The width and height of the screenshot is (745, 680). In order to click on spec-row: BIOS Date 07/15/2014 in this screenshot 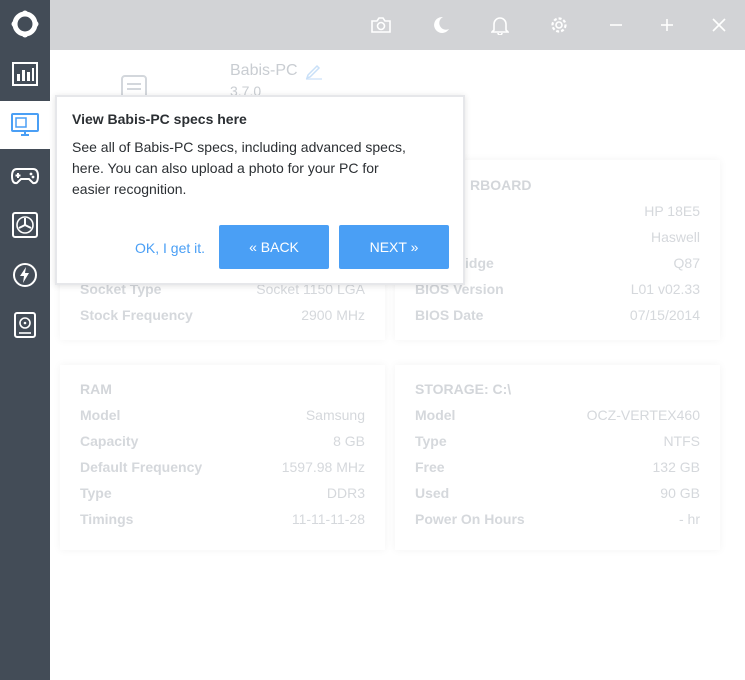, I will do `click(557, 315)`.